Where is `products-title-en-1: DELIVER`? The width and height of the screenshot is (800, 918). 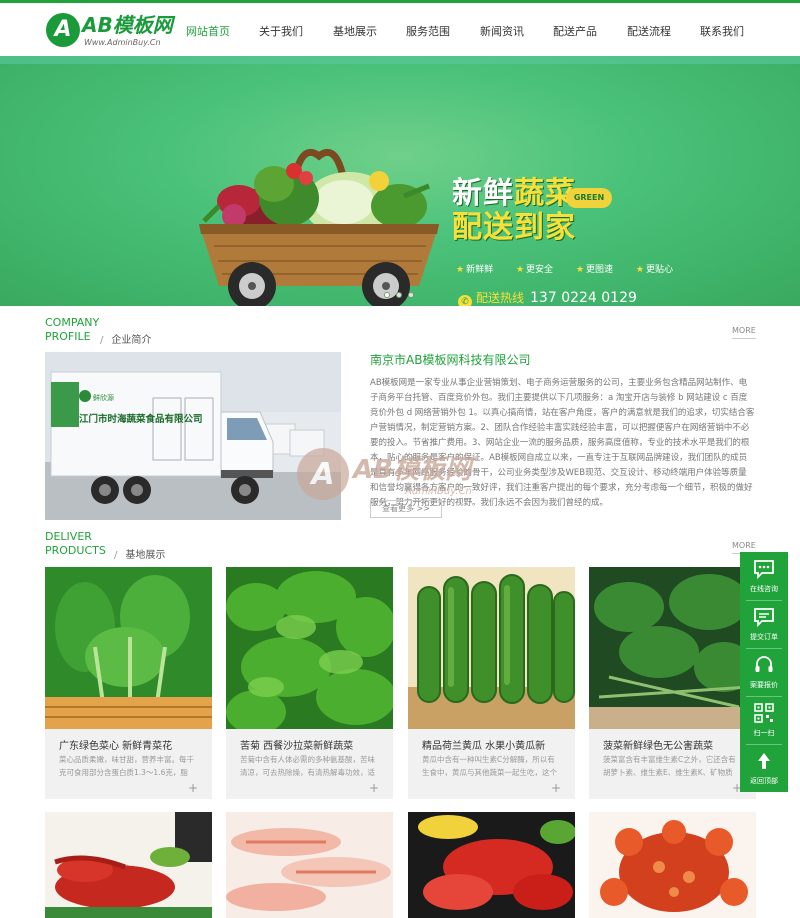 products-title-en-1: DELIVER is located at coordinates (68, 536).